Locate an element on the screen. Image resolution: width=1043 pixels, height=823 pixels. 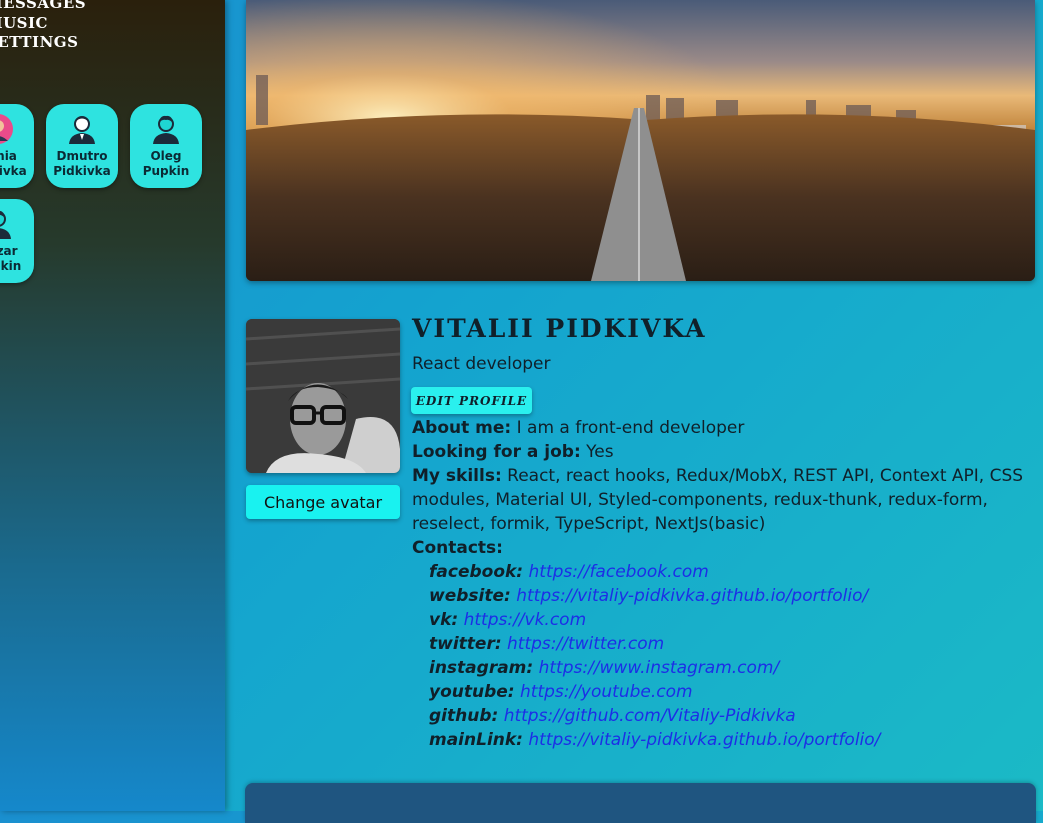
friend-name: Nazar is located at coordinates (9, 251).